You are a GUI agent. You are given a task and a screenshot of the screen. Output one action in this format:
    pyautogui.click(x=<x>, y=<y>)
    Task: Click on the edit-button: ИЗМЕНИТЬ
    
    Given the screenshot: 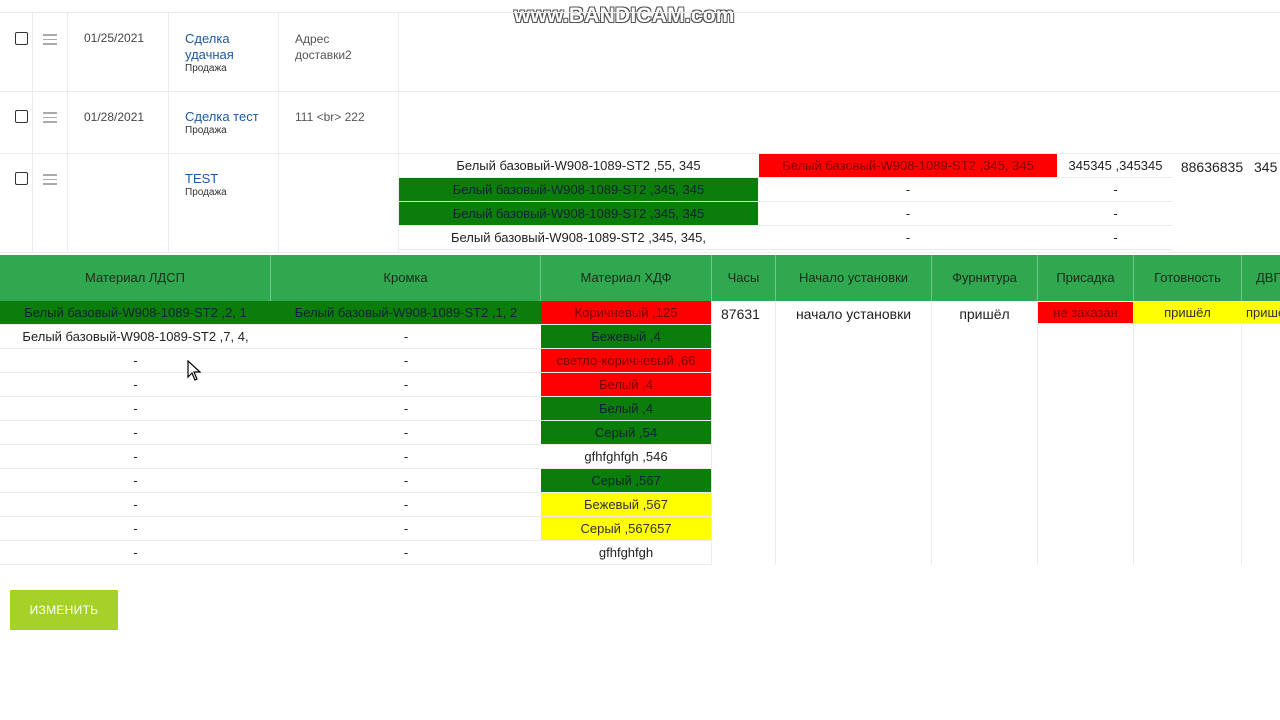 What is the action you would take?
    pyautogui.click(x=64, y=610)
    